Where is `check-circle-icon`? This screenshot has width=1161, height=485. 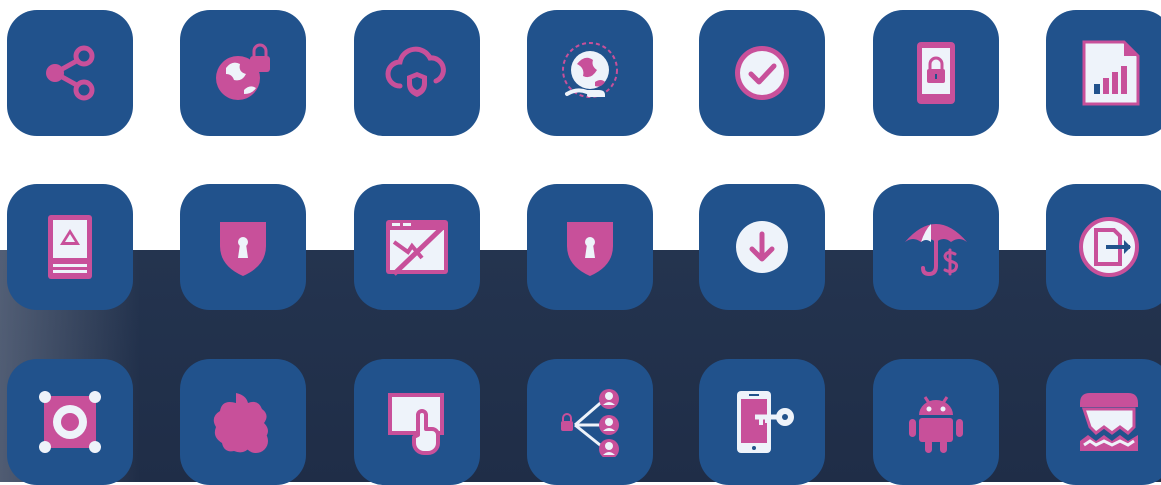 check-circle-icon is located at coordinates (762, 73).